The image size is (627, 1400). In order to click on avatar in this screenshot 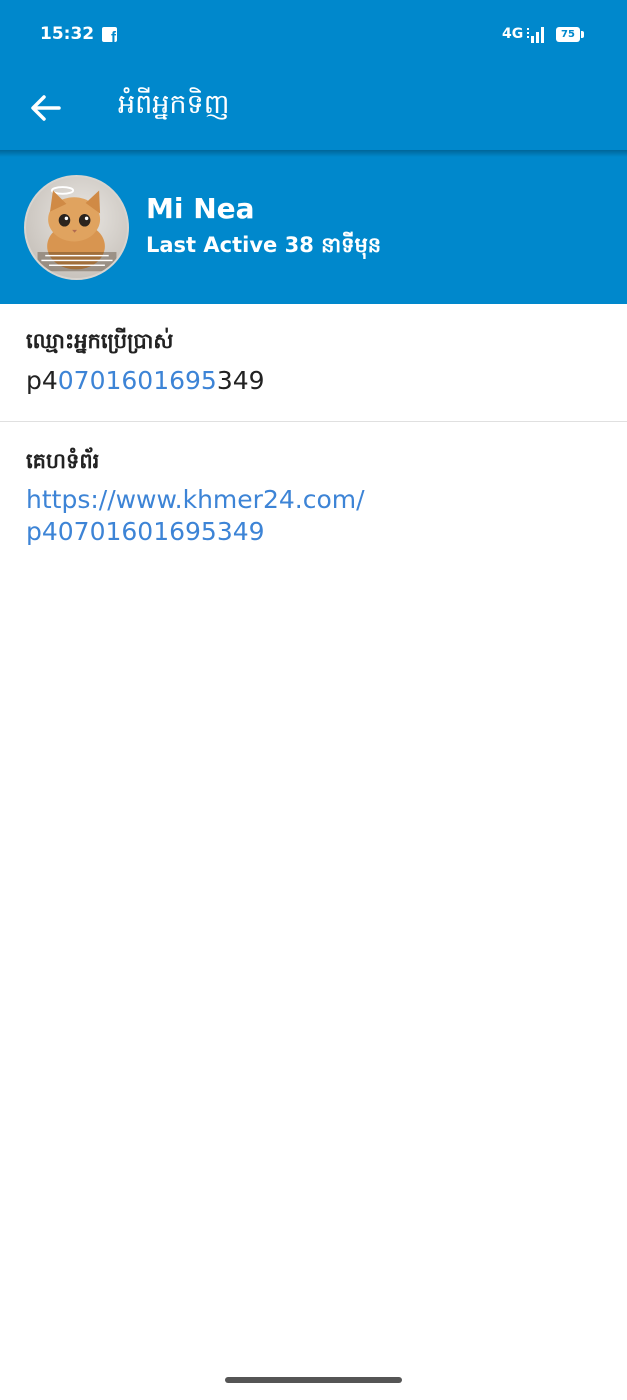, I will do `click(76, 227)`.